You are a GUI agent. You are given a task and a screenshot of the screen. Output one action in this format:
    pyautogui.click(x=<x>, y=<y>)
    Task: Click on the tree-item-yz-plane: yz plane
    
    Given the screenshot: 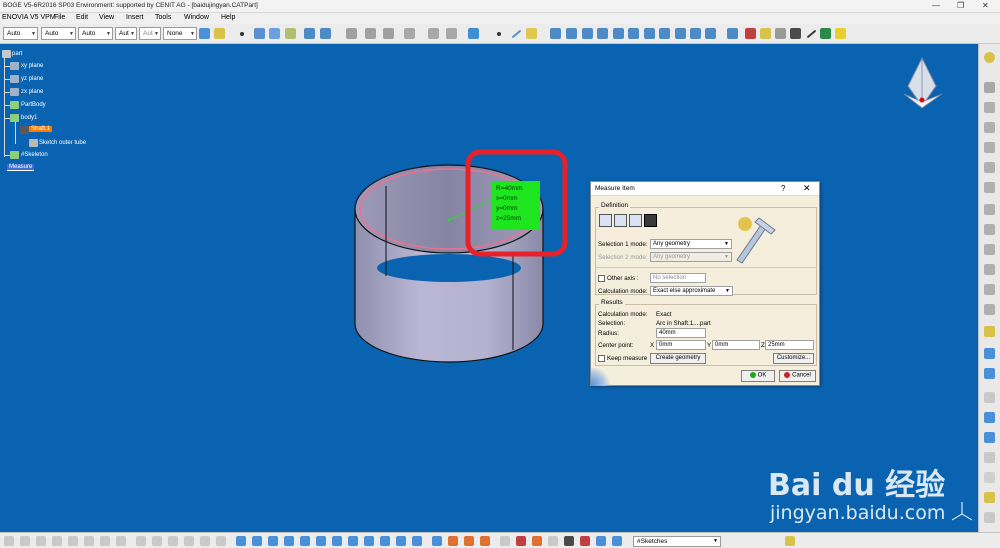 What is the action you would take?
    pyautogui.click(x=32, y=79)
    